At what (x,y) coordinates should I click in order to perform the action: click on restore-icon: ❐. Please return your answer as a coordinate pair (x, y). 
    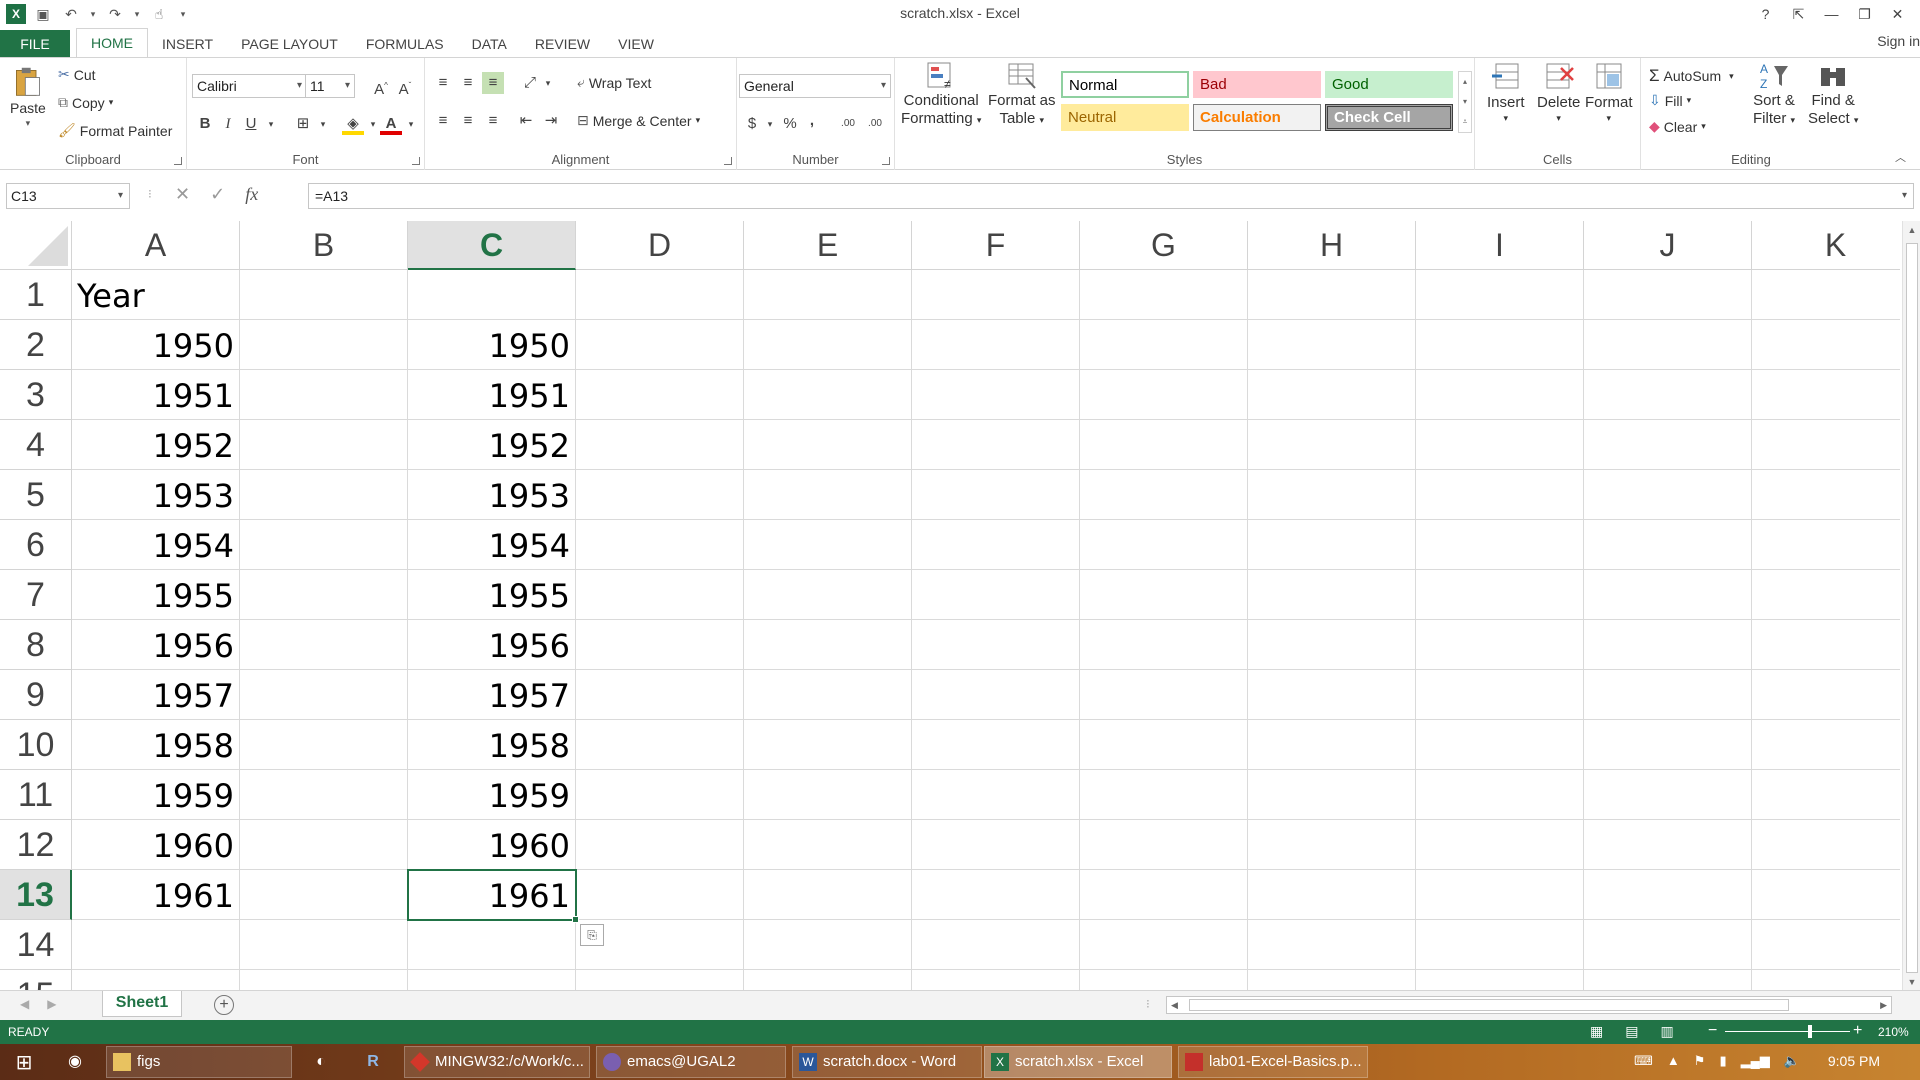
    Looking at the image, I should click on (1864, 14).